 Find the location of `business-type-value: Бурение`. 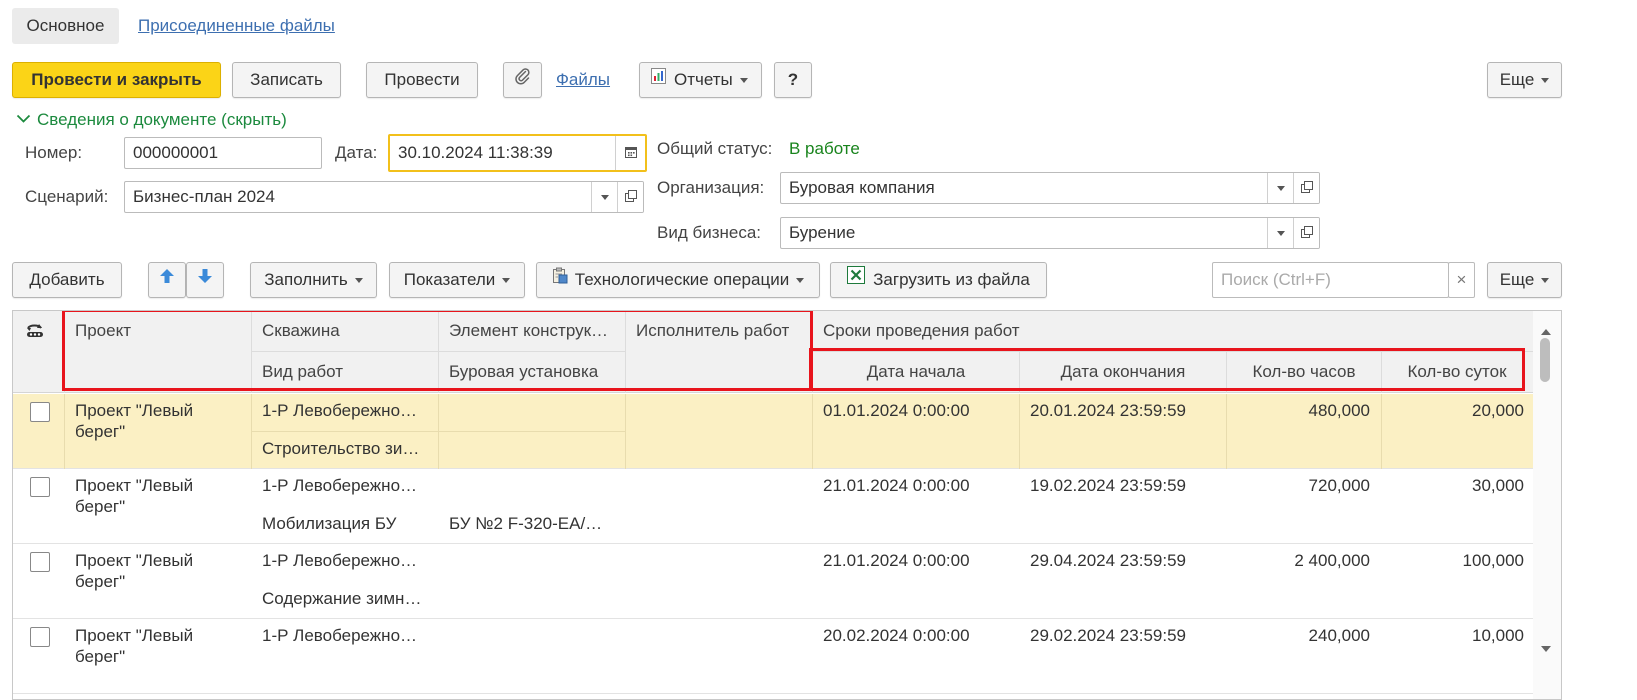

business-type-value: Бурение is located at coordinates (822, 232).